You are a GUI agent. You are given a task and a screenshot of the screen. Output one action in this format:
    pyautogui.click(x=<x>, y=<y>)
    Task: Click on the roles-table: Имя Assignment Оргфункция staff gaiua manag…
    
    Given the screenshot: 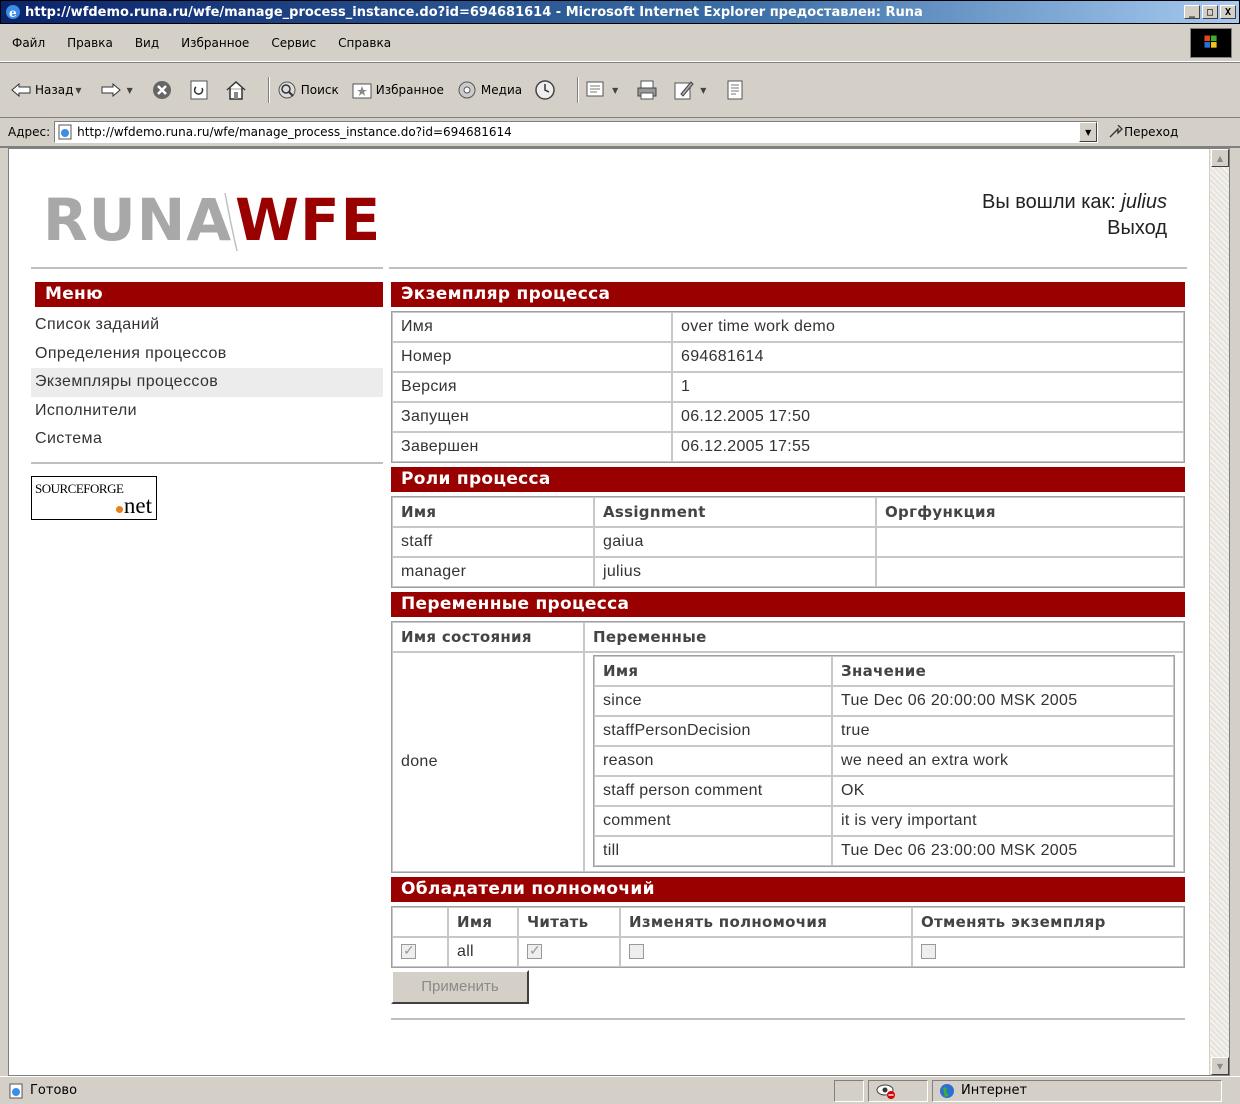 What is the action you would take?
    pyautogui.click(x=788, y=542)
    